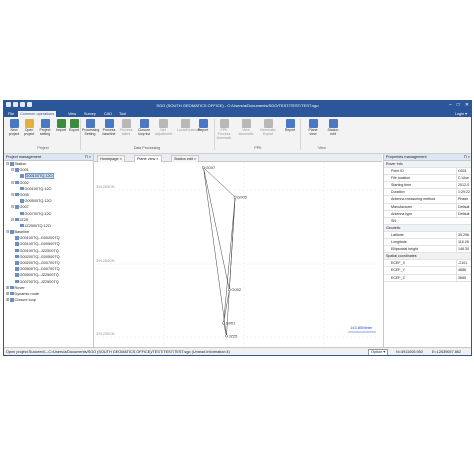 This screenshot has height=474, width=474. What do you see at coordinates (23, 219) in the screenshot?
I see `tree-node-label: JZ25` at bounding box center [23, 219].